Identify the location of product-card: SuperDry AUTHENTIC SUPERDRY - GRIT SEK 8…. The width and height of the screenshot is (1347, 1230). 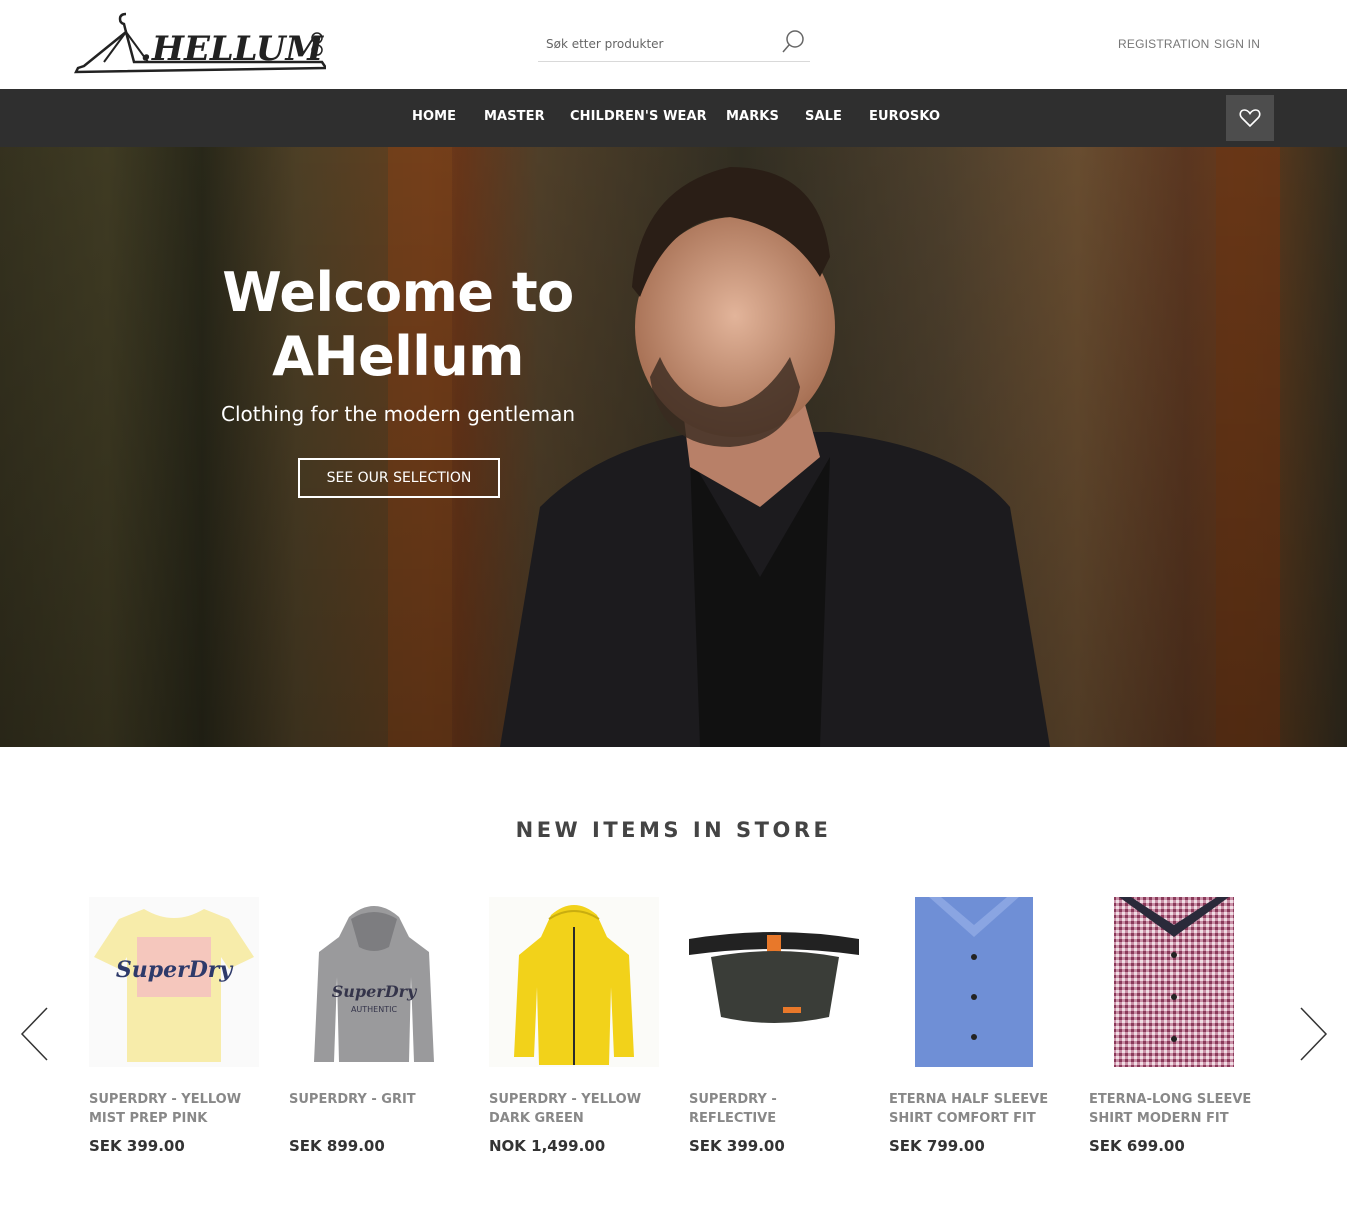
(379, 1026).